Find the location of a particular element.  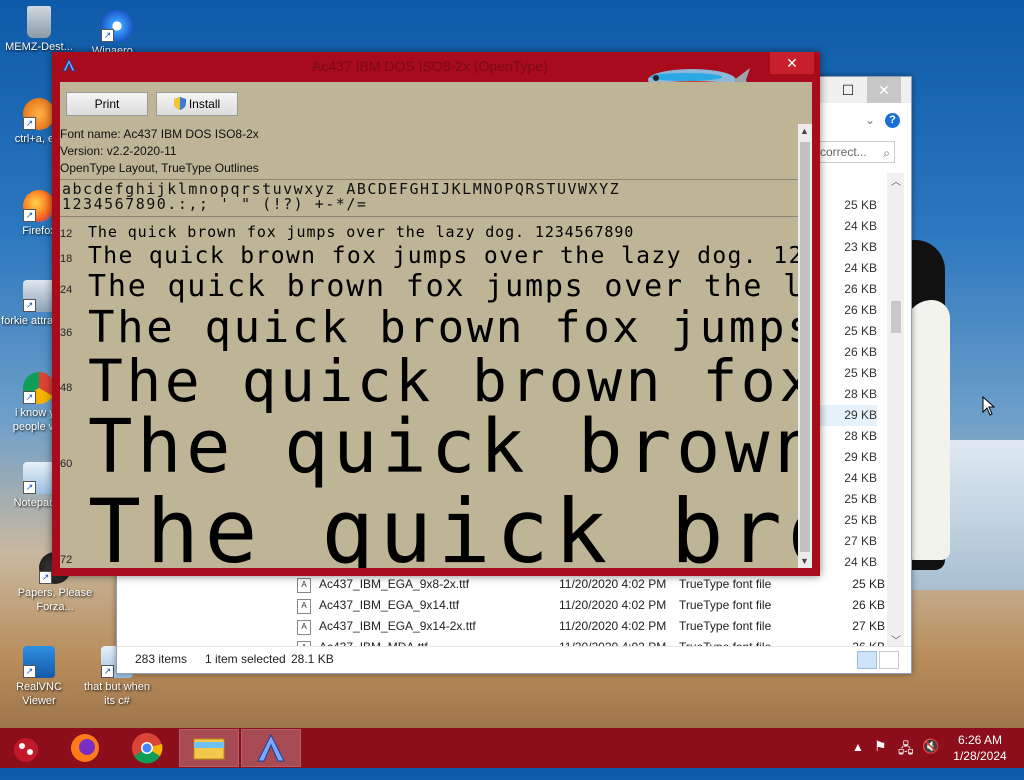

font-viewer-titlebar: Ac437 IBM DOS ISO8-2x (OpenType) ✕ is located at coordinates (436, 72).